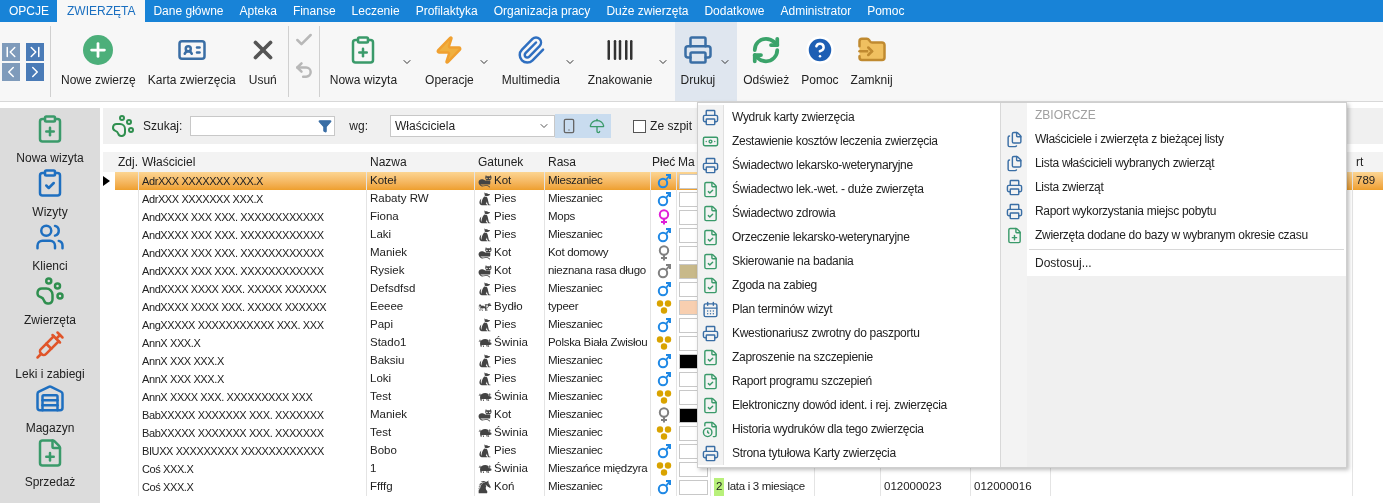 The height and width of the screenshot is (503, 1383). What do you see at coordinates (359, 126) in the screenshot?
I see `search-by-label: wg:` at bounding box center [359, 126].